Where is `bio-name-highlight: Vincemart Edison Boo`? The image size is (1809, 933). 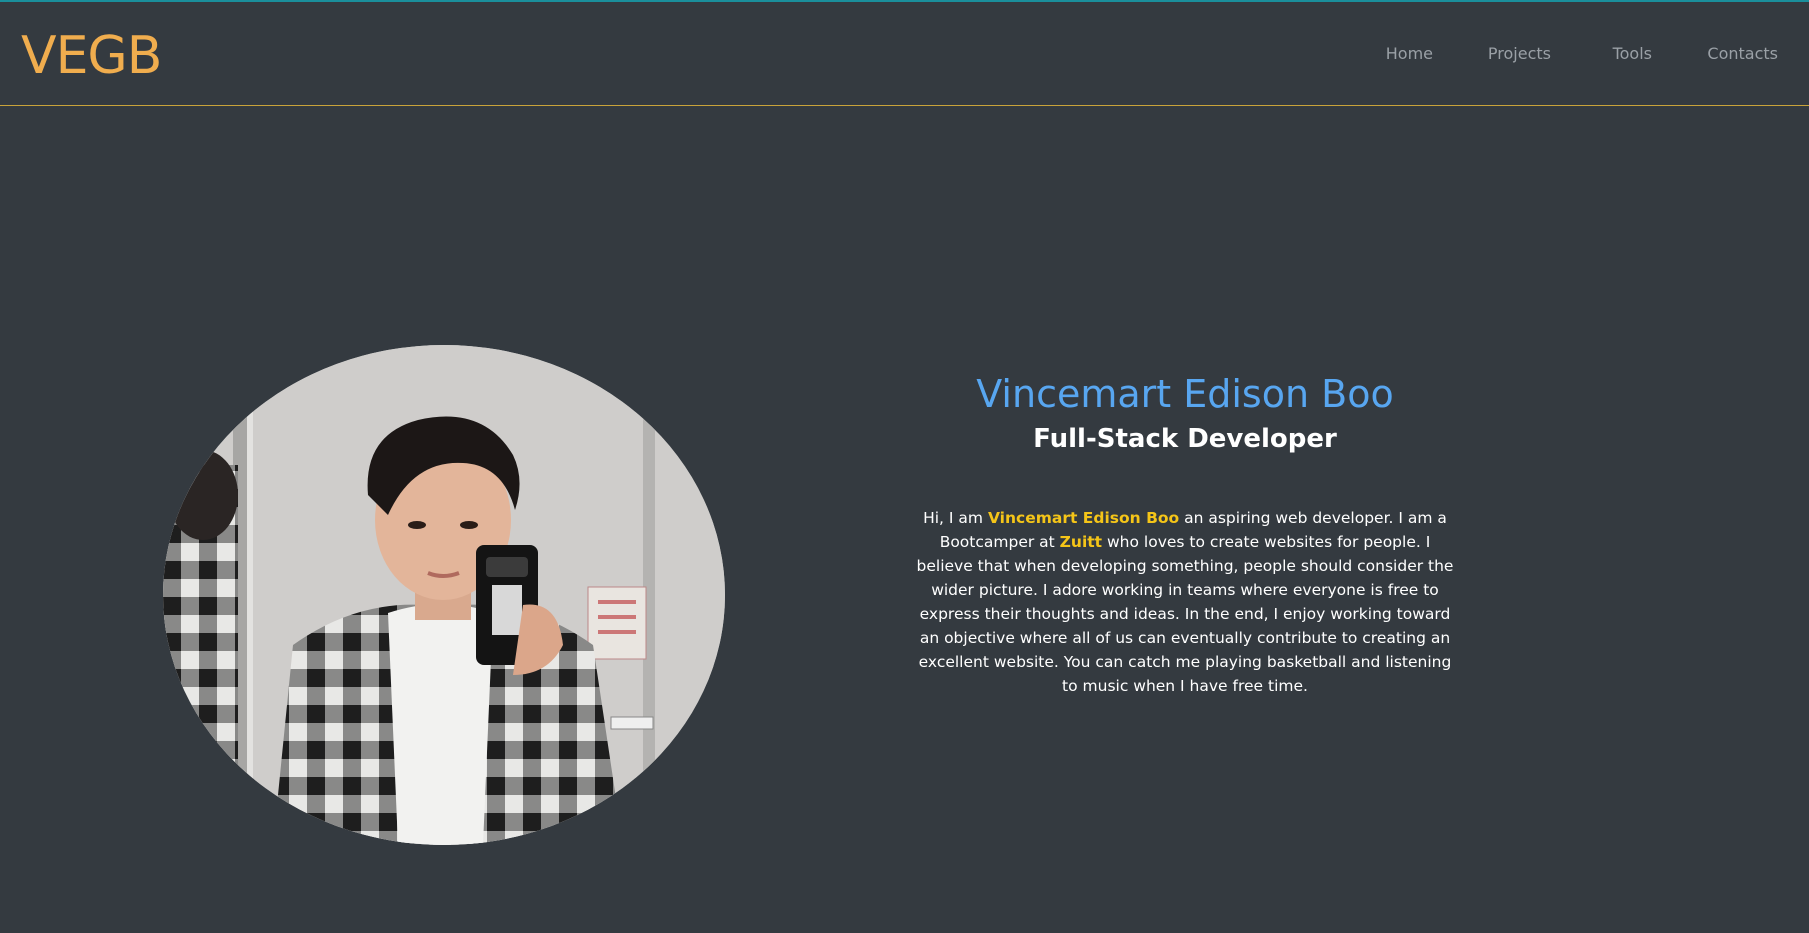
bio-name-highlight: Vincemart Edison Boo is located at coordinates (1083, 518).